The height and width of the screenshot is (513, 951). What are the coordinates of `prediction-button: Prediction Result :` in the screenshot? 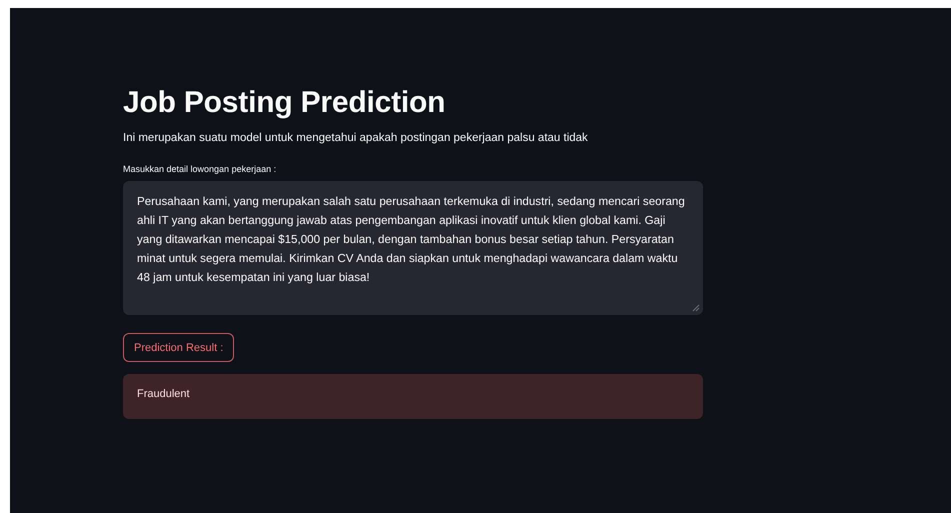 It's located at (178, 347).